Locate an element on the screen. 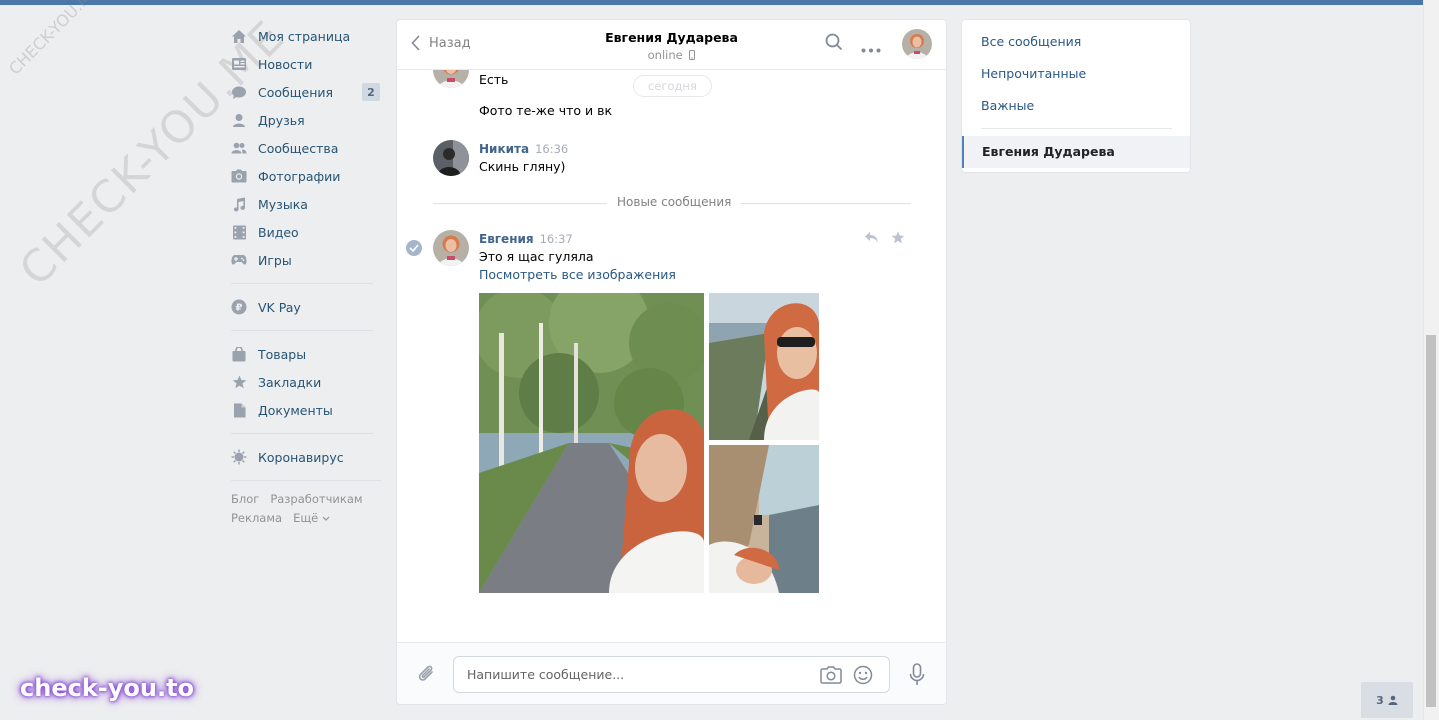 Image resolution: width=1439 pixels, height=720 pixels. footer-more-label: Ещё is located at coordinates (306, 518).